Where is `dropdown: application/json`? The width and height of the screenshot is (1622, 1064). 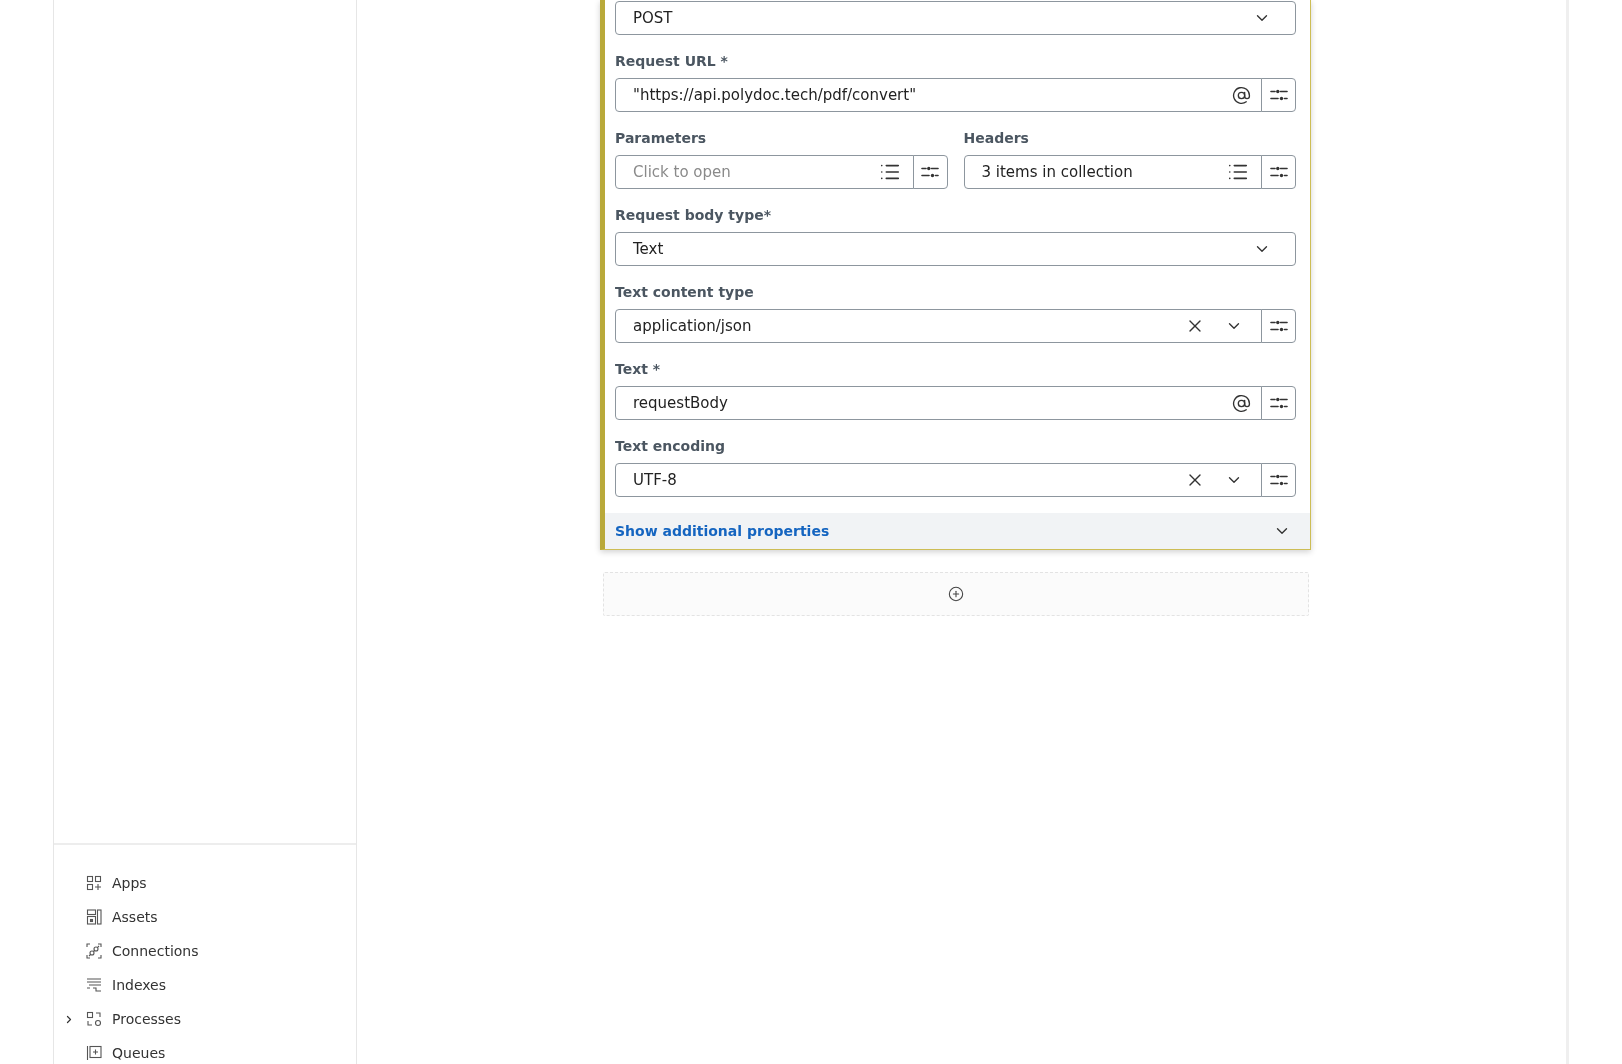
dropdown: application/json is located at coordinates (938, 326).